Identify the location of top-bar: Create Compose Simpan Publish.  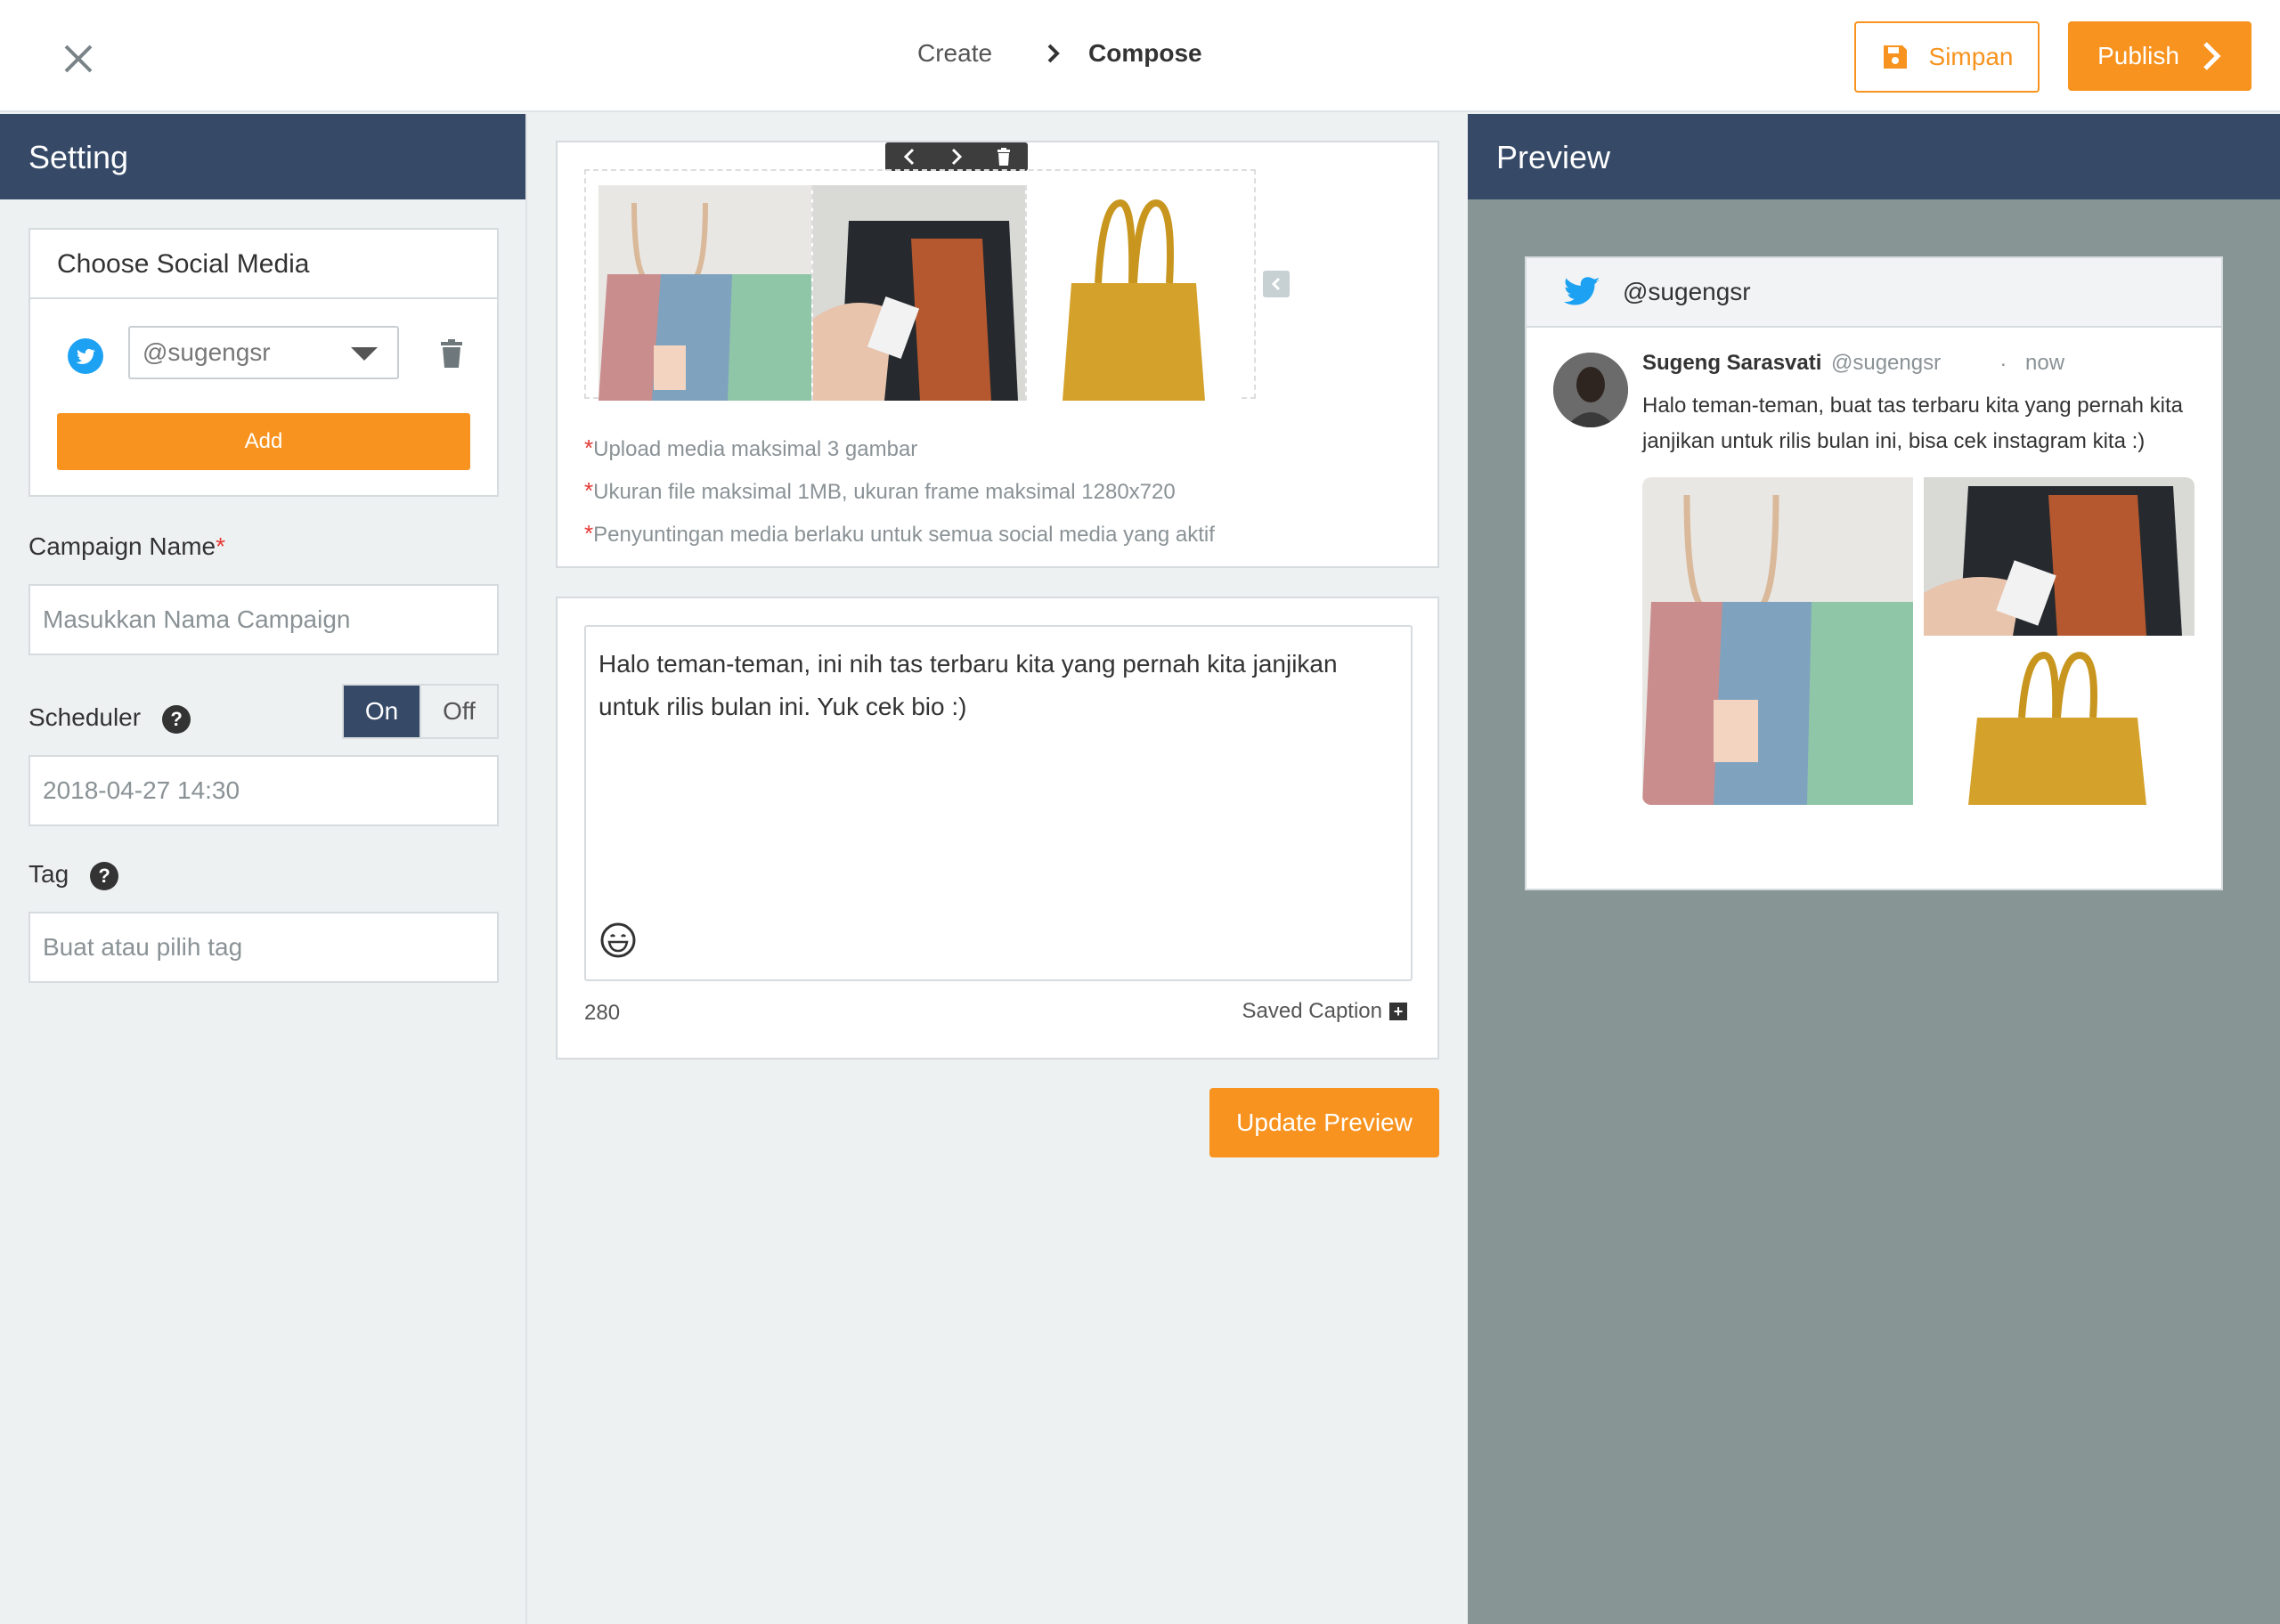
(1140, 56).